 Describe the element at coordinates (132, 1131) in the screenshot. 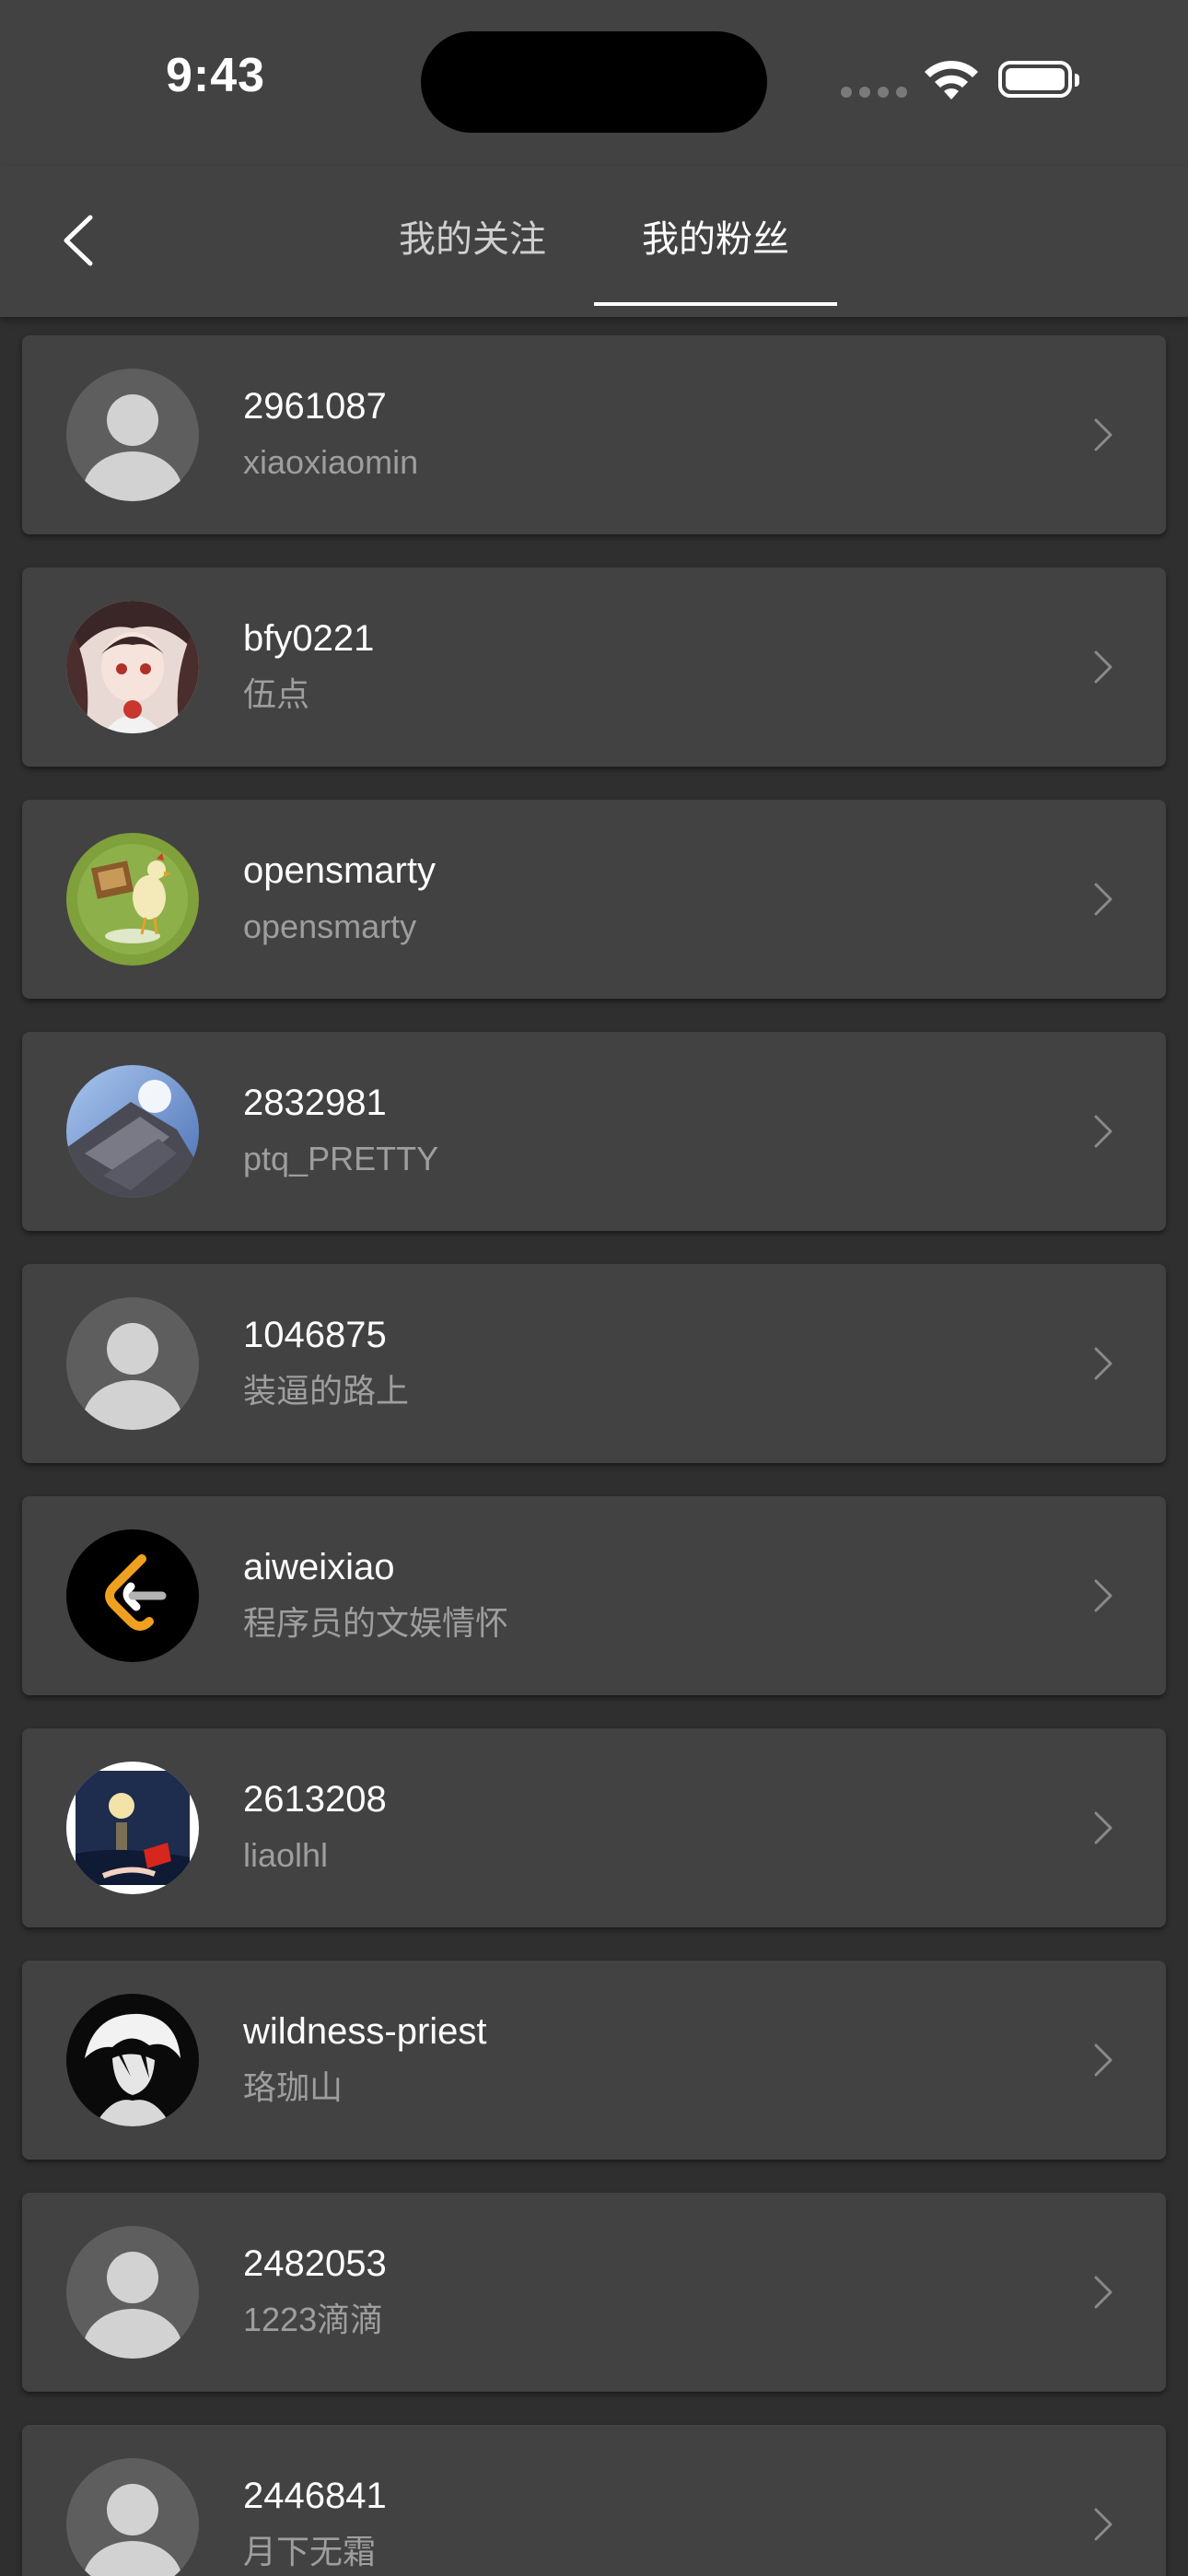

I see `sky-building-avatar` at that location.